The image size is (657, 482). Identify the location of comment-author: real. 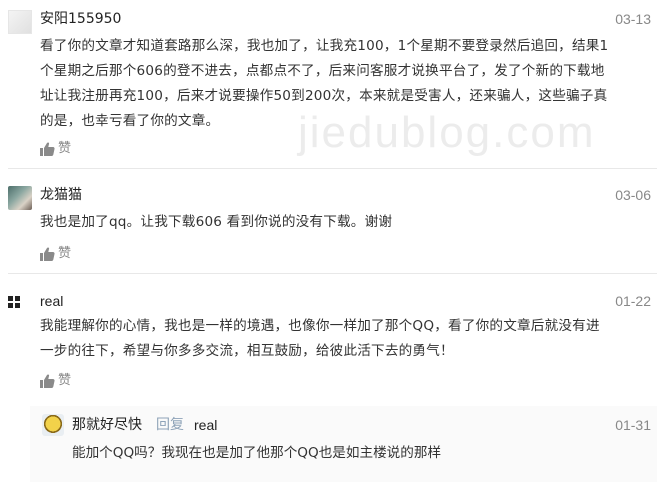
(51, 301).